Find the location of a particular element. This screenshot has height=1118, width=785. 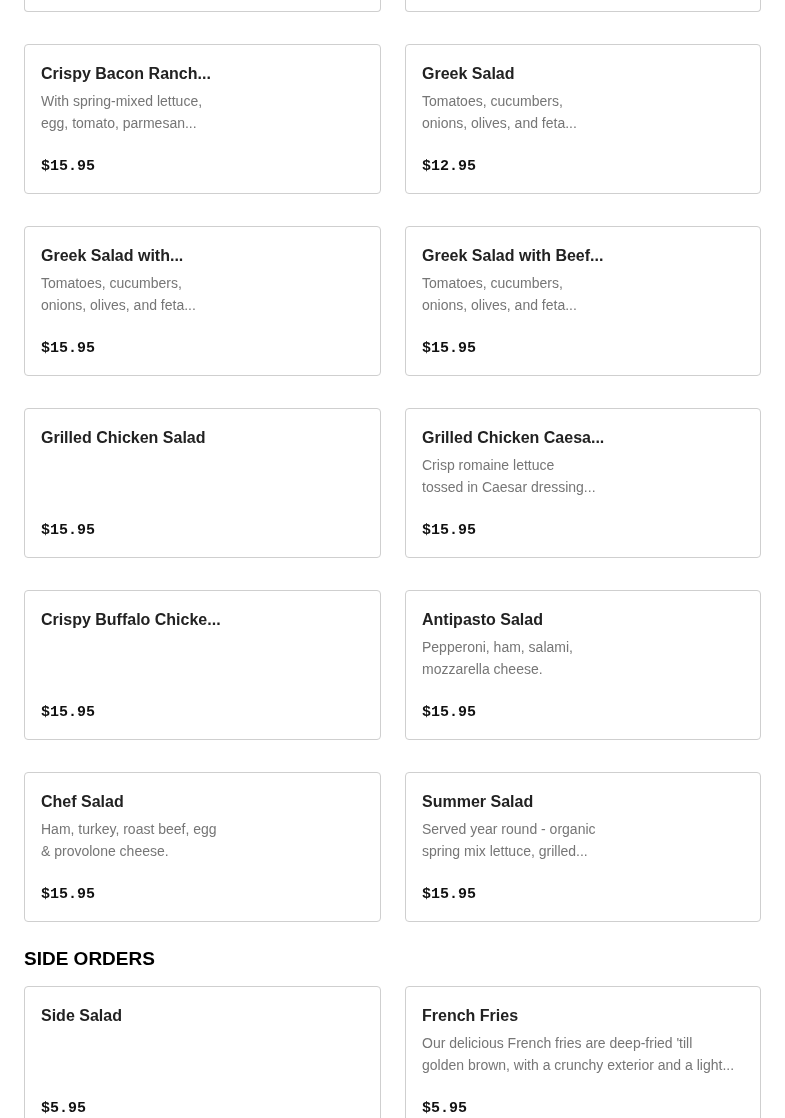

item-description: Pepperoni, ham, salami, mozzarella cheese. is located at coordinates (497, 658).